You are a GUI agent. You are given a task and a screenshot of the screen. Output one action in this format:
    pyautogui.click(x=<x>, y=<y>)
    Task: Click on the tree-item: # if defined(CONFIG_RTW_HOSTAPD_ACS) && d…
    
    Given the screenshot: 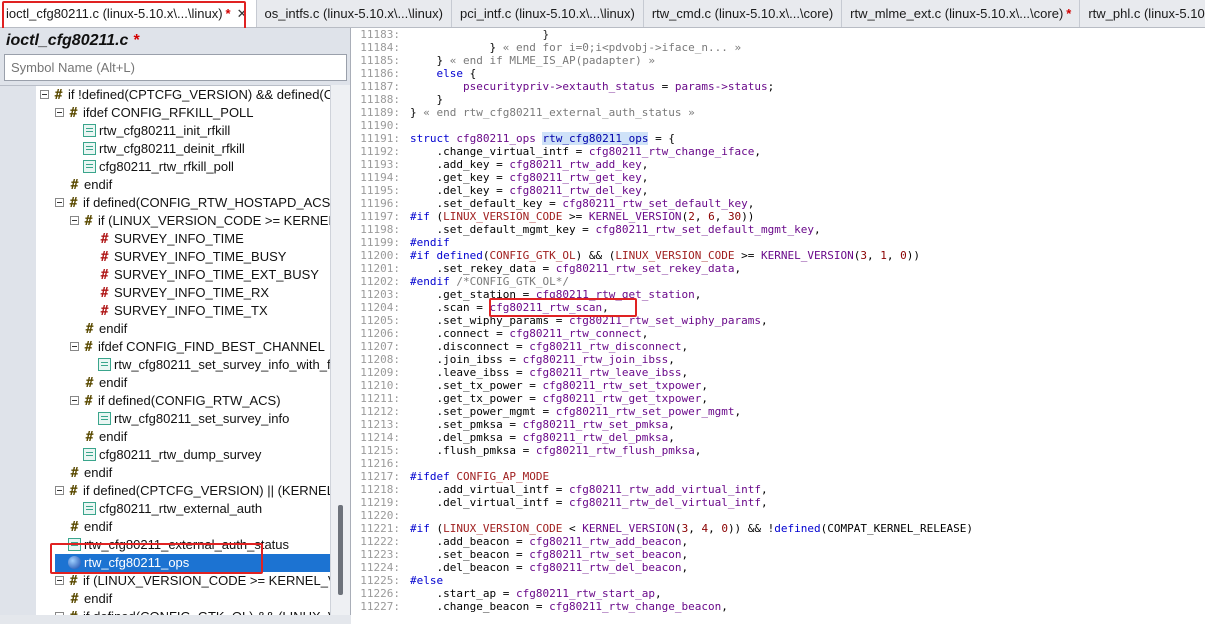 What is the action you would take?
    pyautogui.click(x=193, y=203)
    